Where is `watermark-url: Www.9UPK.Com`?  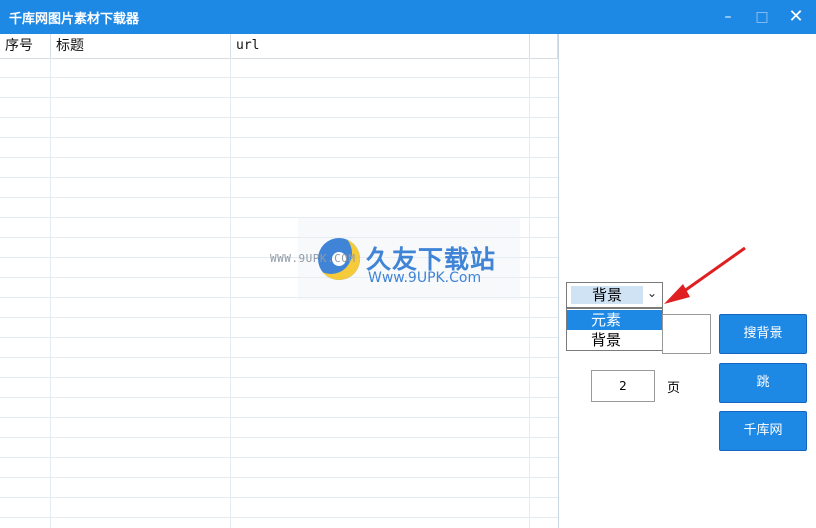
watermark-url: Www.9UPK.Com is located at coordinates (425, 278).